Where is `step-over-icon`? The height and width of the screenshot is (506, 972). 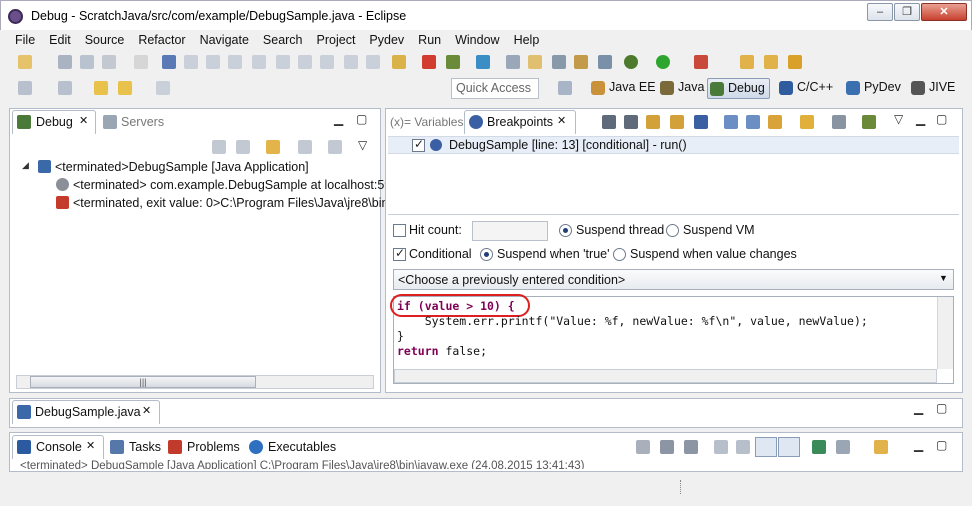
step-over-icon is located at coordinates (305, 62).